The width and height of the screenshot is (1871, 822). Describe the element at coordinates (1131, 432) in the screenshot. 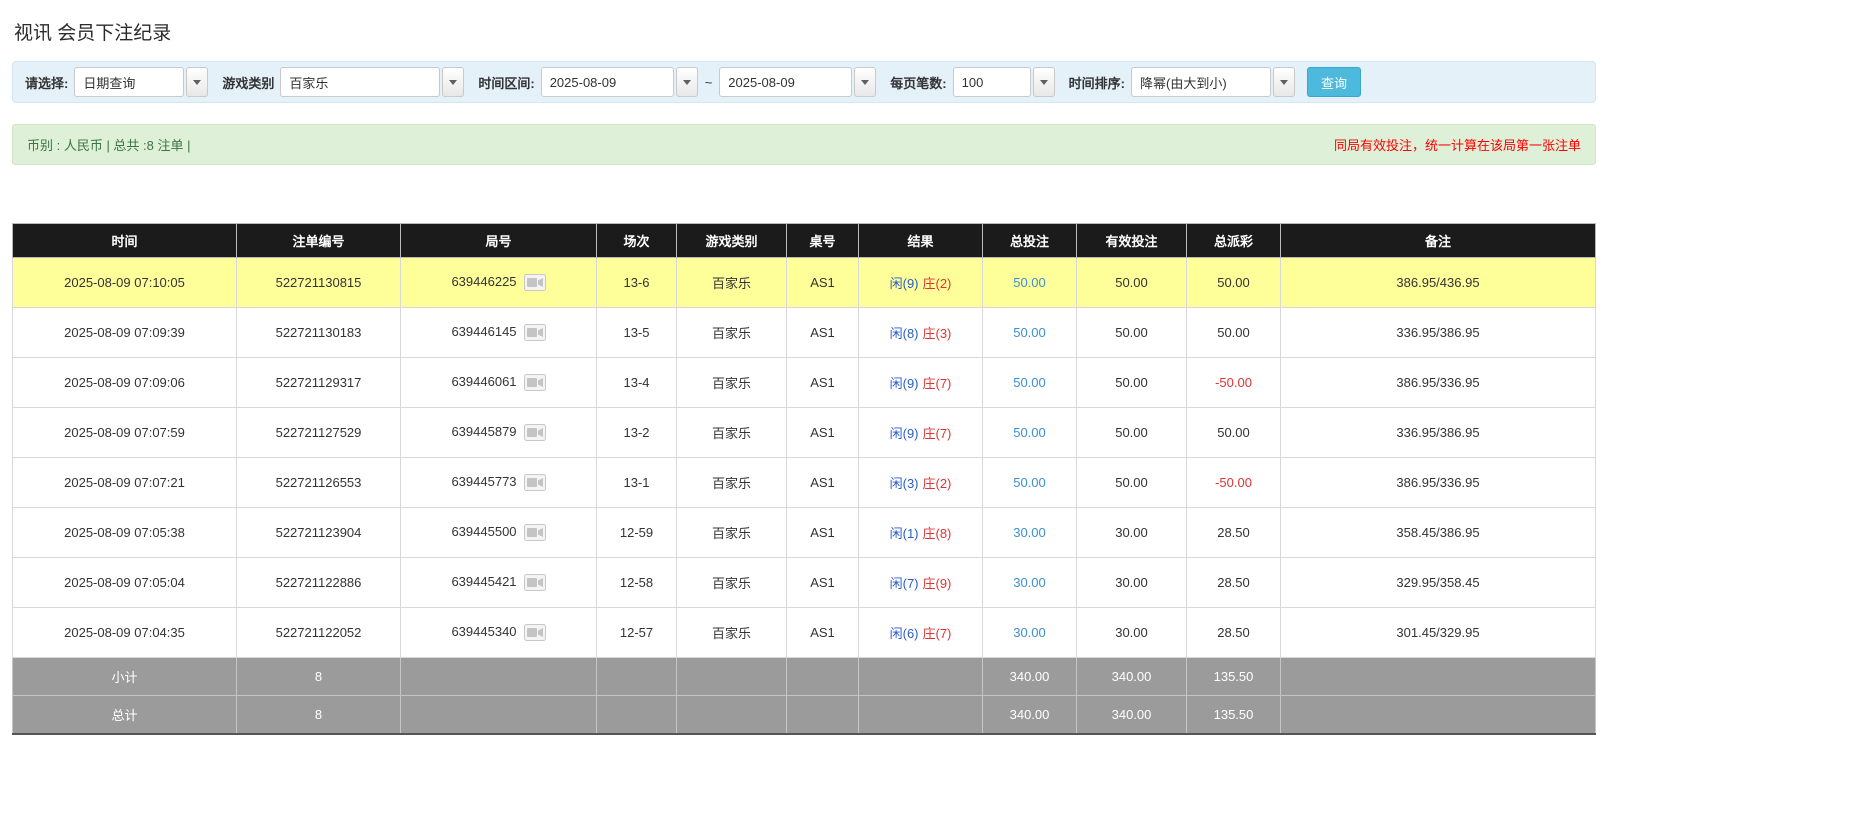

I see `cell-valid-bet: 50.00` at that location.